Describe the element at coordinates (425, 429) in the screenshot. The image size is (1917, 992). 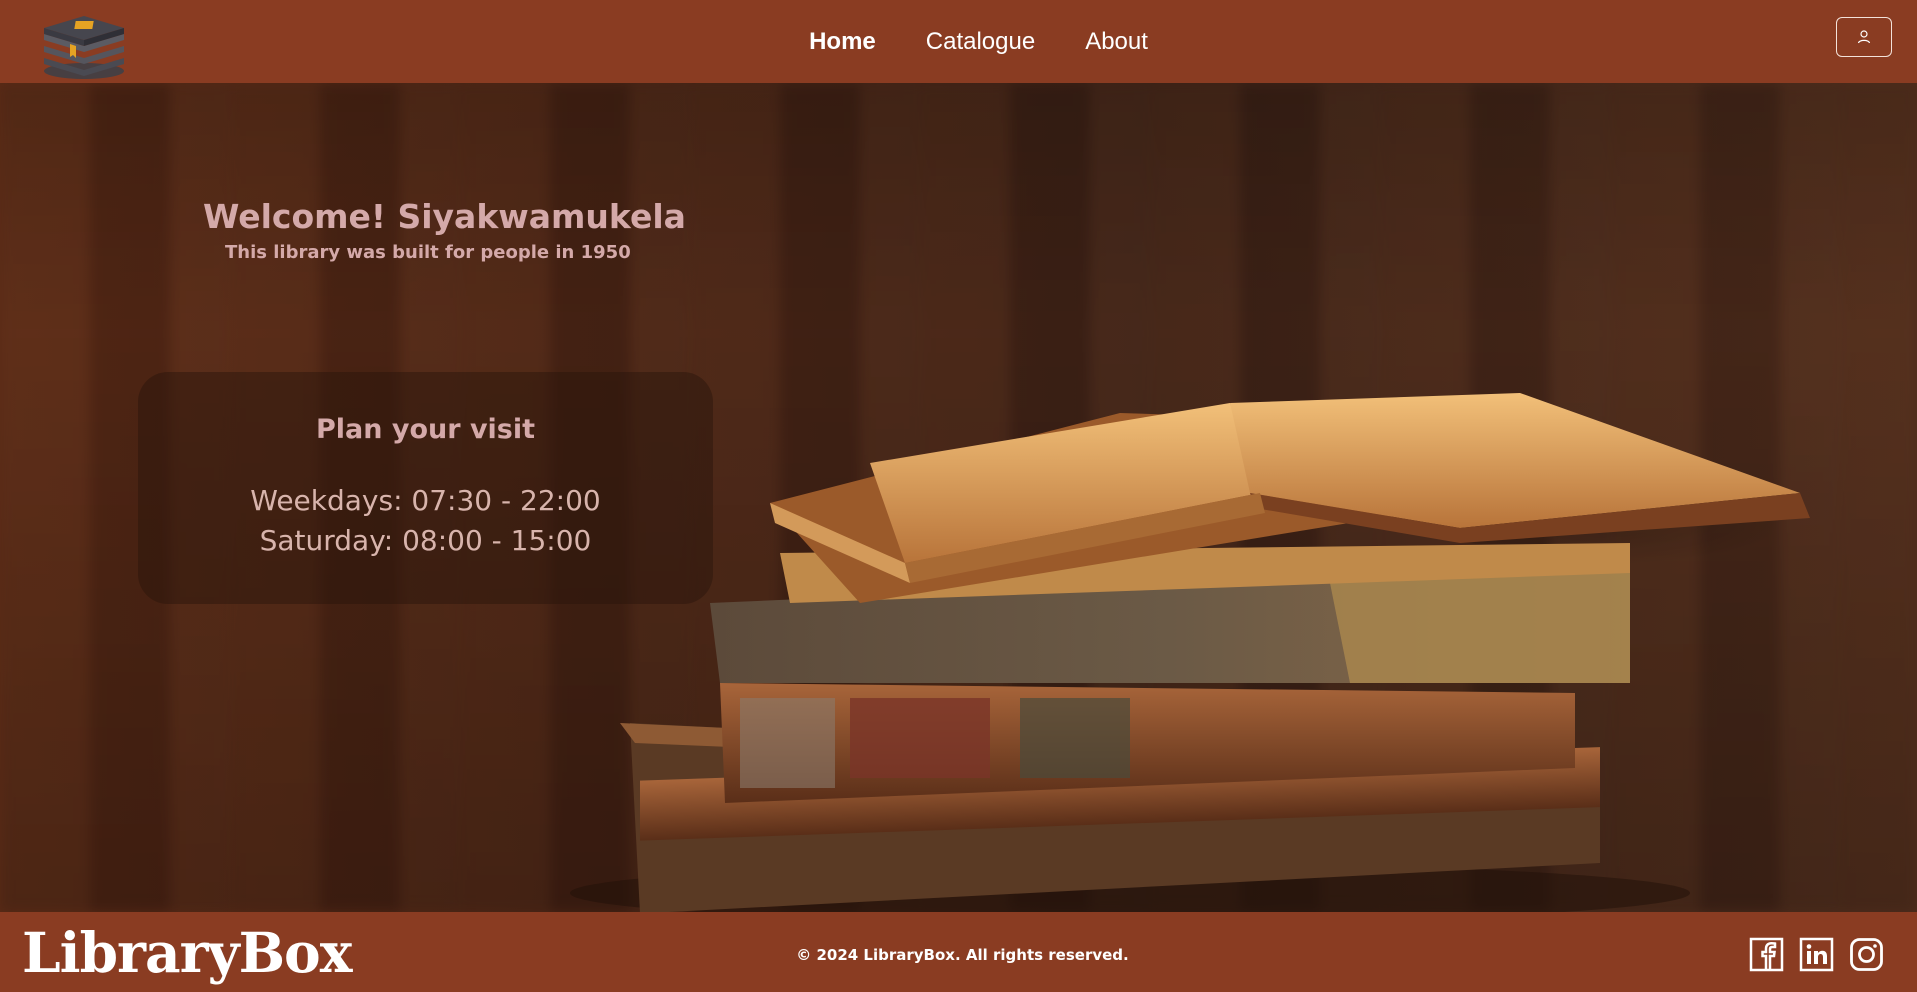
I see `visit-title: Plan your visit` at that location.